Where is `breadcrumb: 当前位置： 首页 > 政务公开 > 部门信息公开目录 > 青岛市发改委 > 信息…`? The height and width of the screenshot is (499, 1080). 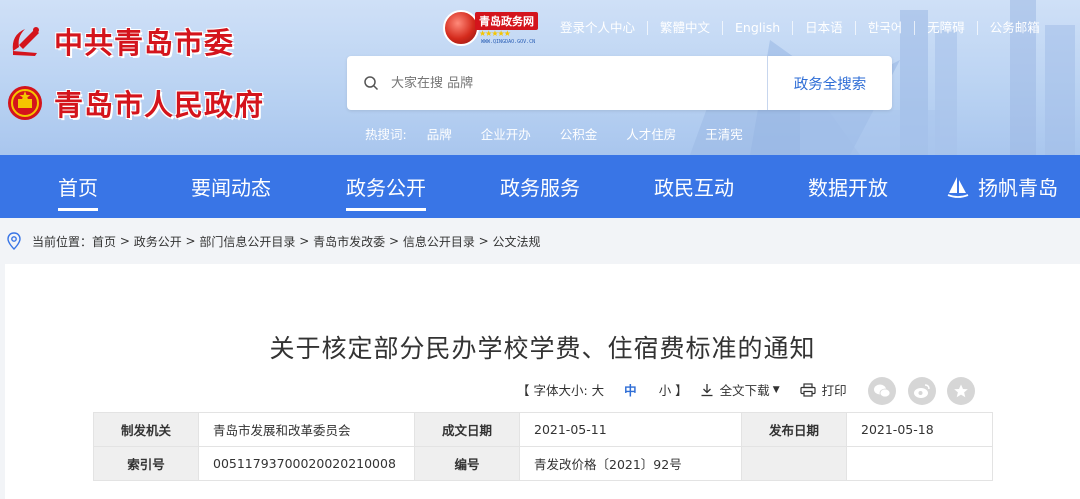
breadcrumb: 当前位置： 首页 > 政务公开 > 部门信息公开目录 > 青岛市发改委 > 信息… is located at coordinates (540, 241).